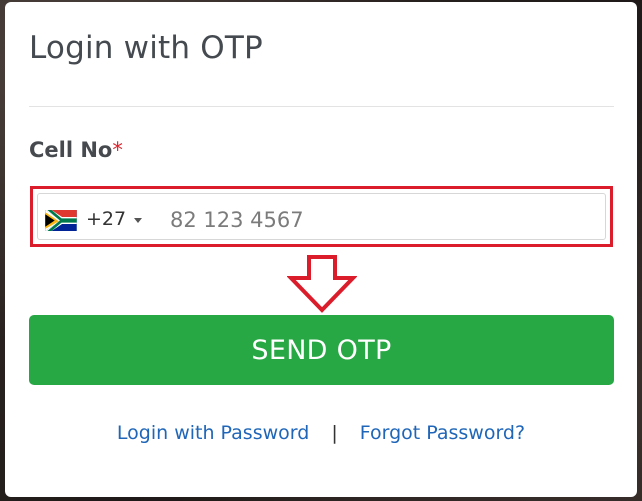 Image resolution: width=642 pixels, height=501 pixels. I want to click on country-dial-code: +27, so click(106, 219).